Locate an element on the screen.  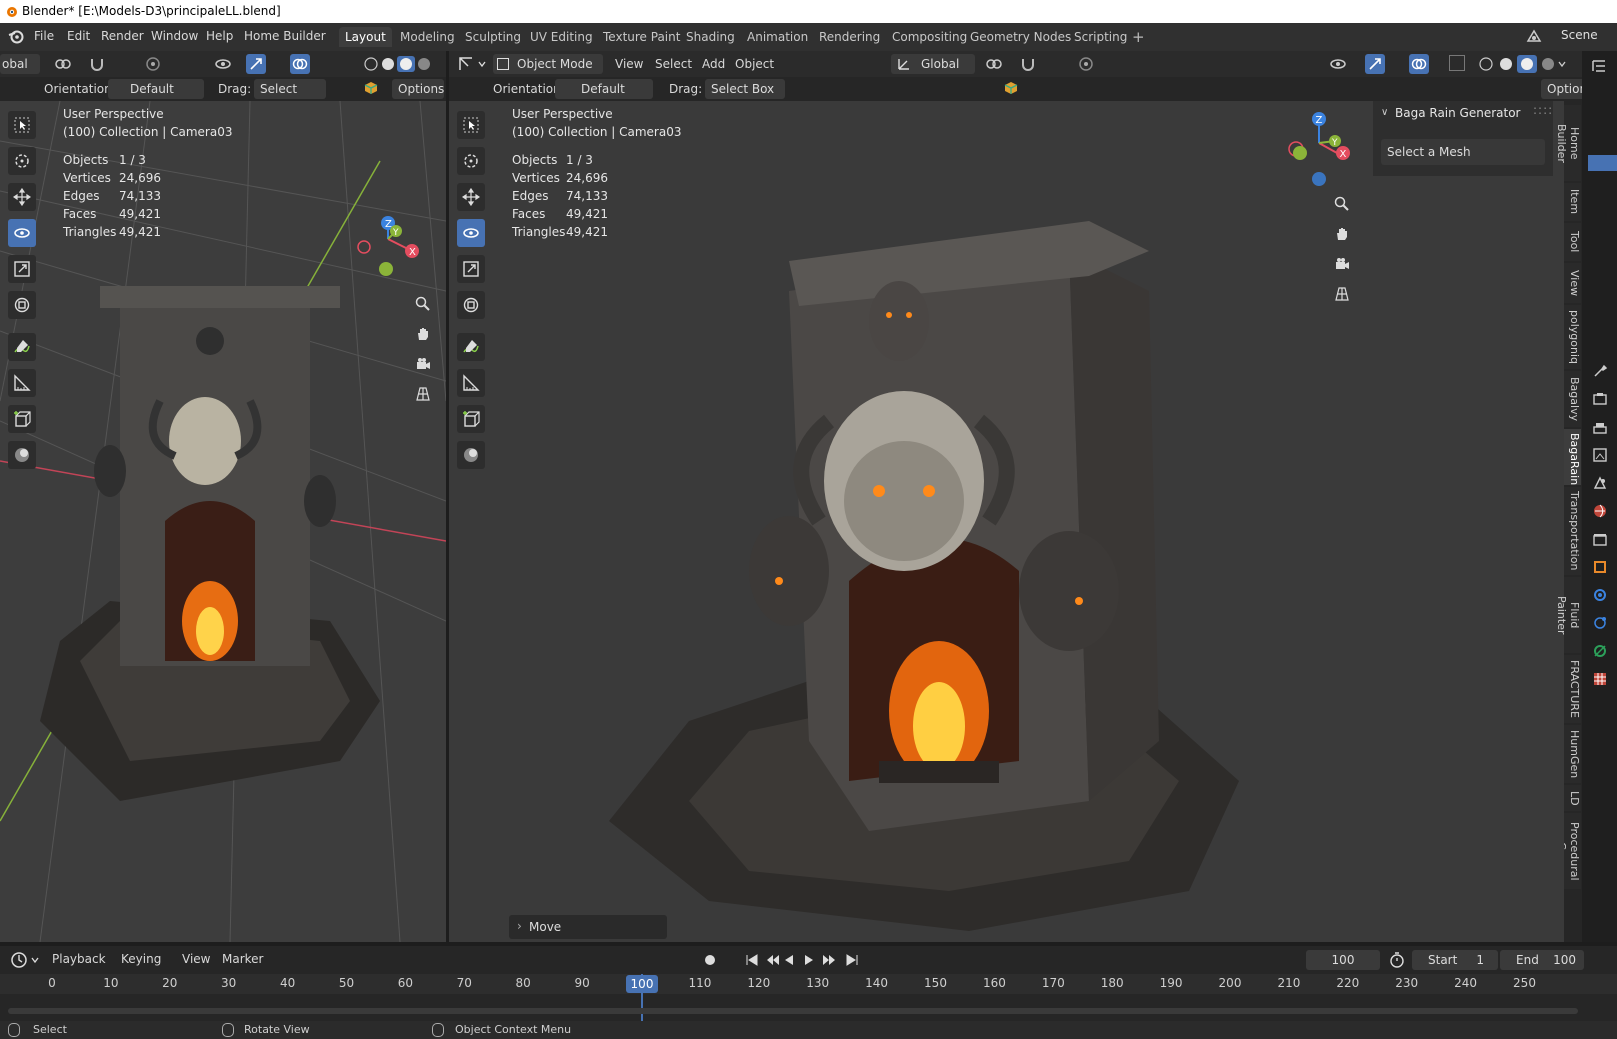
panel-title: Baga Rain Generator is located at coordinates (1458, 113).